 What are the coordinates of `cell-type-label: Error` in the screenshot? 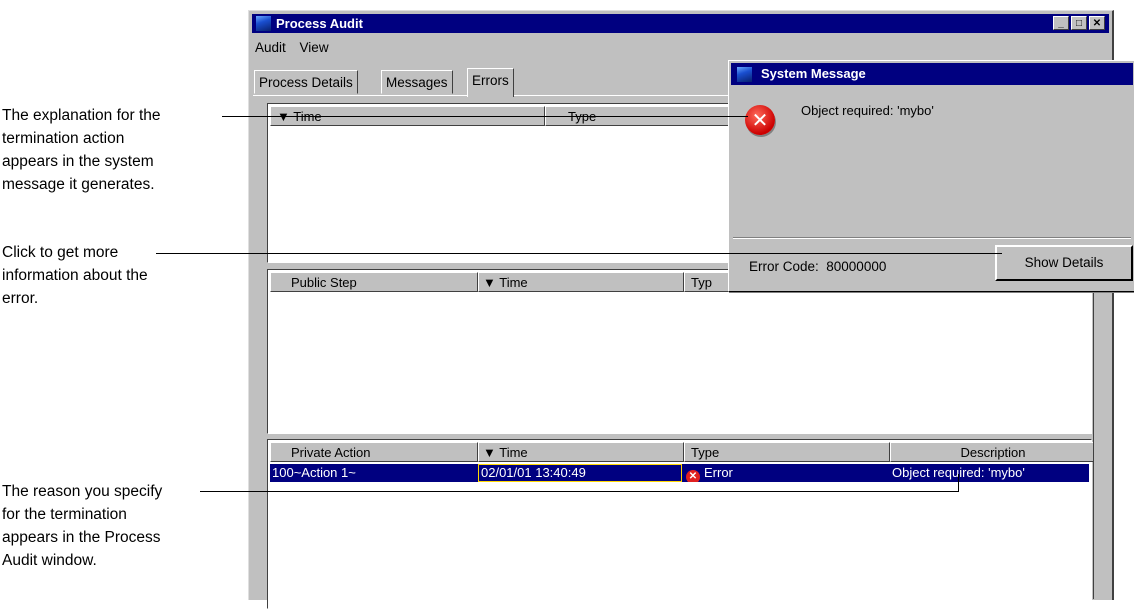 It's located at (718, 472).